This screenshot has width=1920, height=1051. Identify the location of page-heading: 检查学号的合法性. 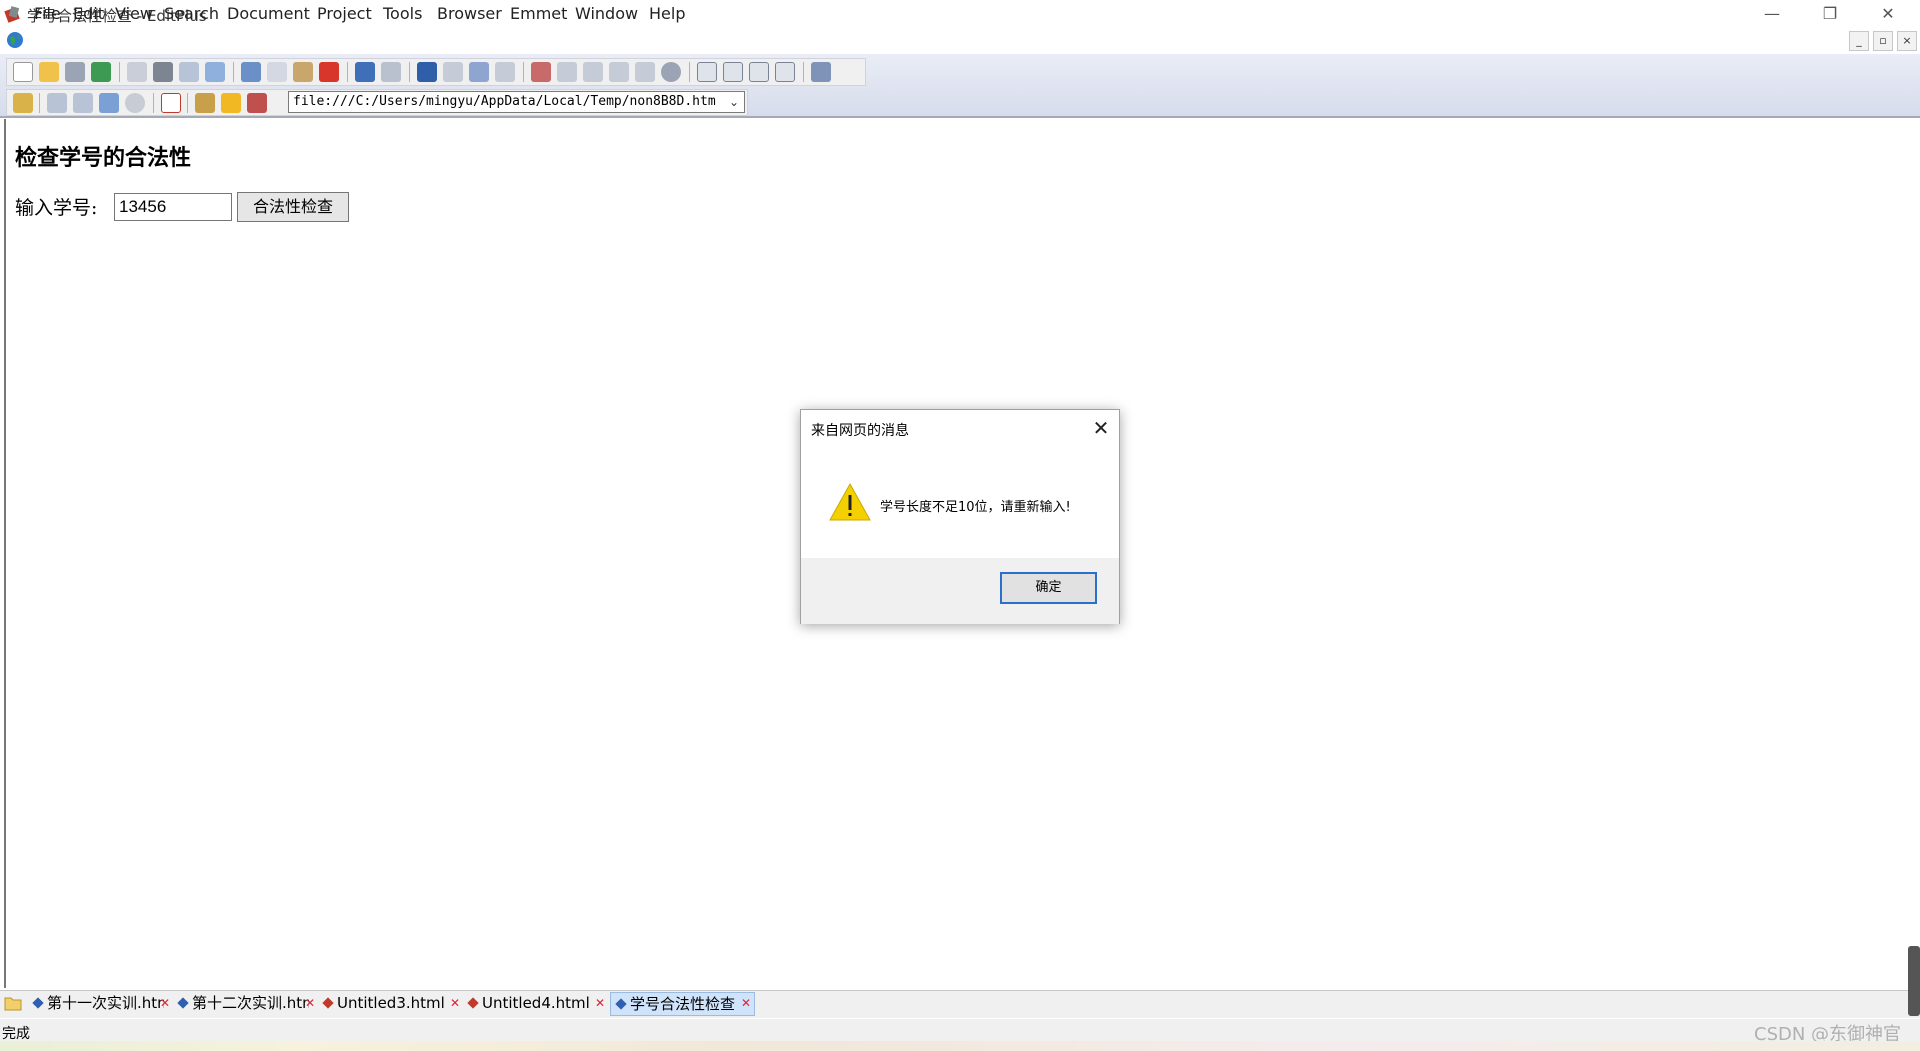
(103, 158).